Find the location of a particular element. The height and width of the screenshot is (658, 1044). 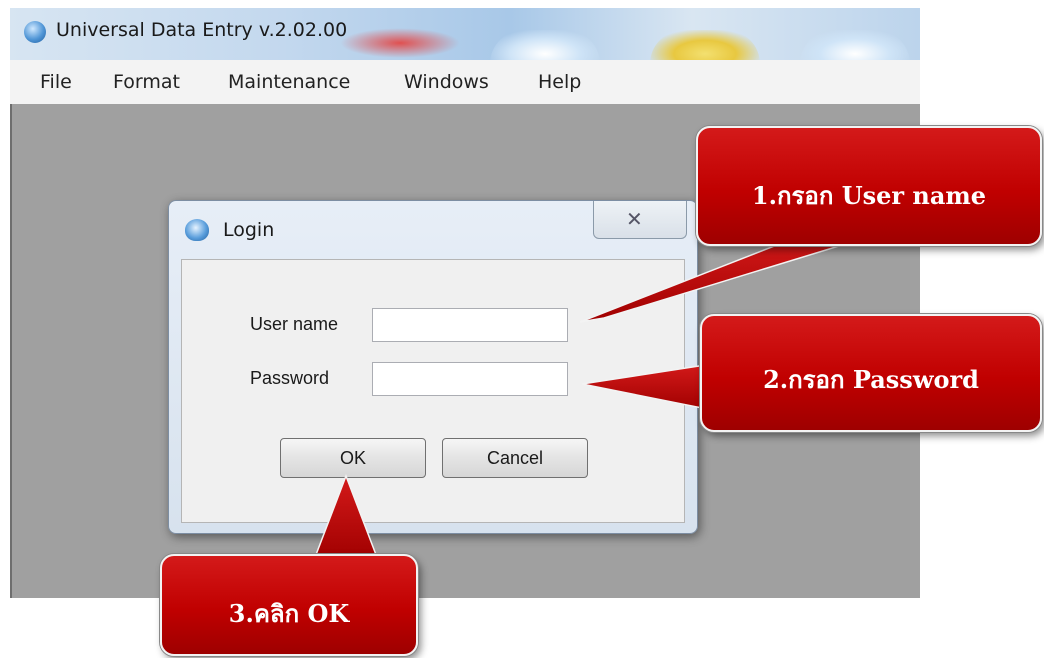

callout-step-2-text: 2.กรอก Password is located at coordinates (871, 379).